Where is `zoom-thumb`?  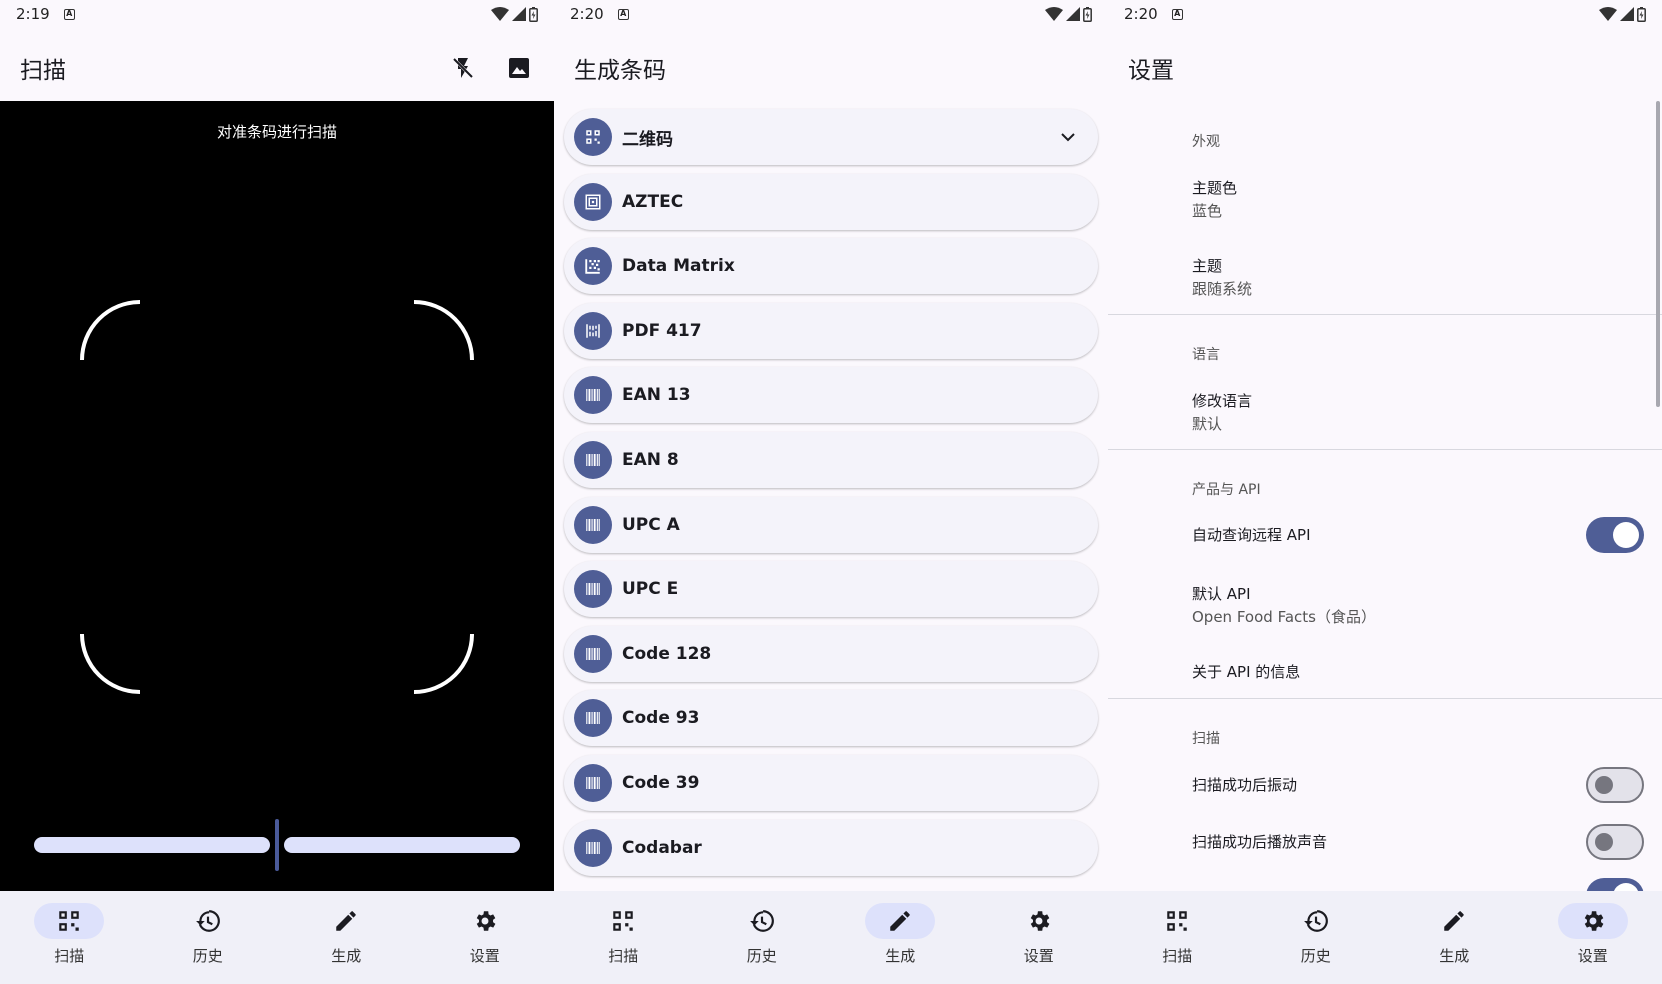 zoom-thumb is located at coordinates (277, 845).